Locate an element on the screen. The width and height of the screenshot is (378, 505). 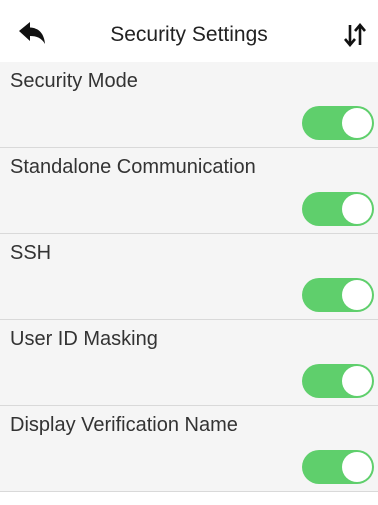
setting-label: Security Mode is located at coordinates (74, 81).